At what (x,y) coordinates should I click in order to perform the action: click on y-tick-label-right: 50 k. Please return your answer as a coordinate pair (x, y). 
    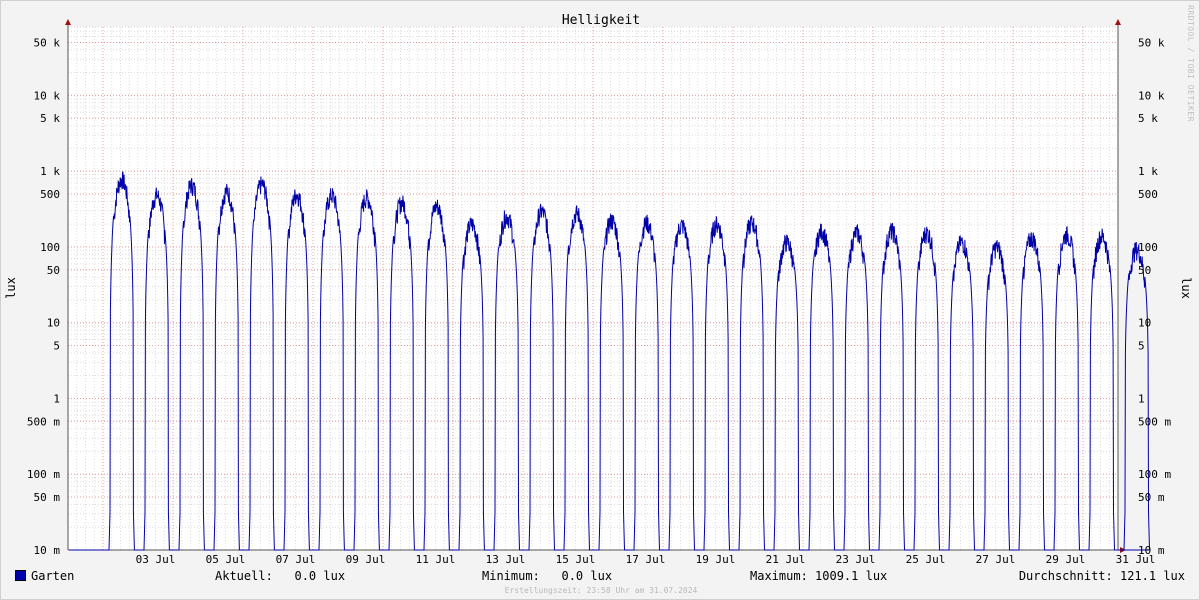
    Looking at the image, I should click on (1151, 42).